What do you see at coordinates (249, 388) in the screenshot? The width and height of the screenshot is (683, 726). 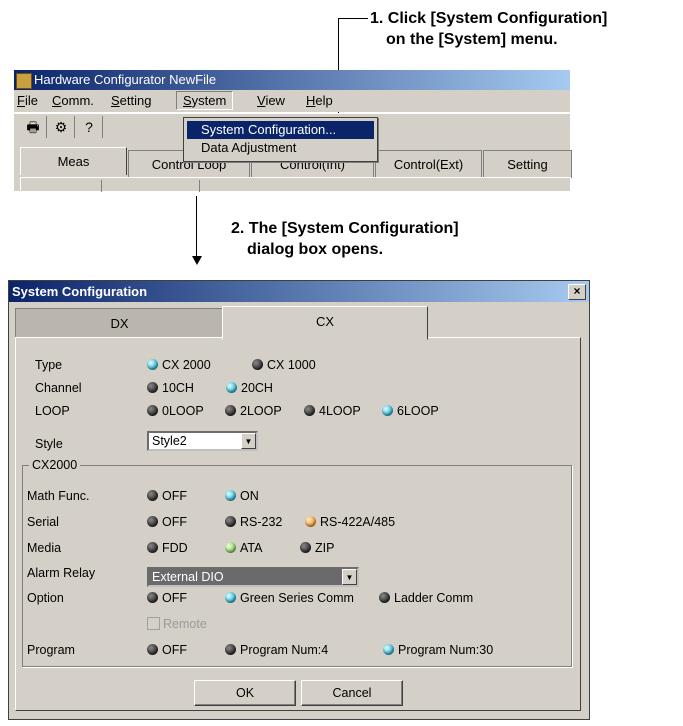 I see `channel-20ch-radio: 20CH` at bounding box center [249, 388].